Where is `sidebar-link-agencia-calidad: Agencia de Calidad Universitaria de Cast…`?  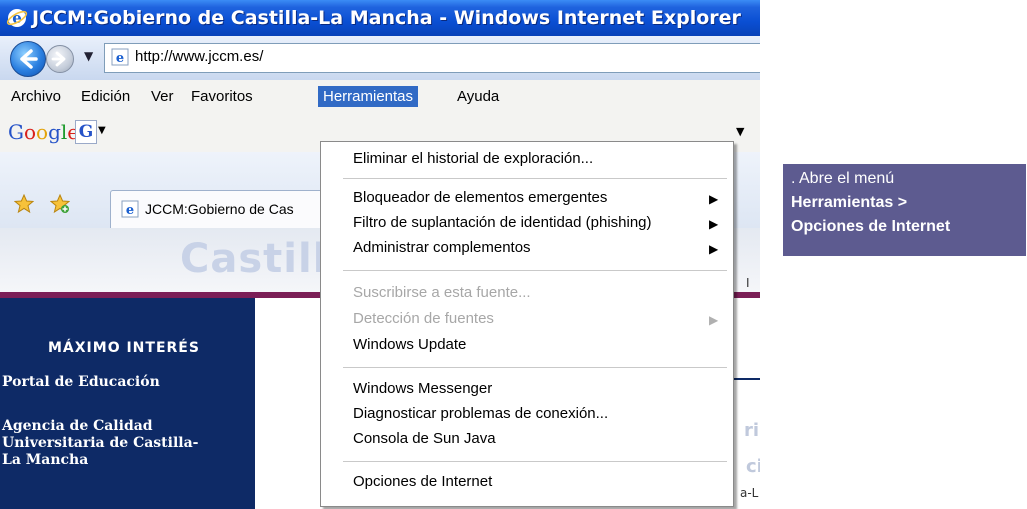 sidebar-link-agencia-calidad: Agencia de Calidad Universitaria de Cast… is located at coordinates (100, 443).